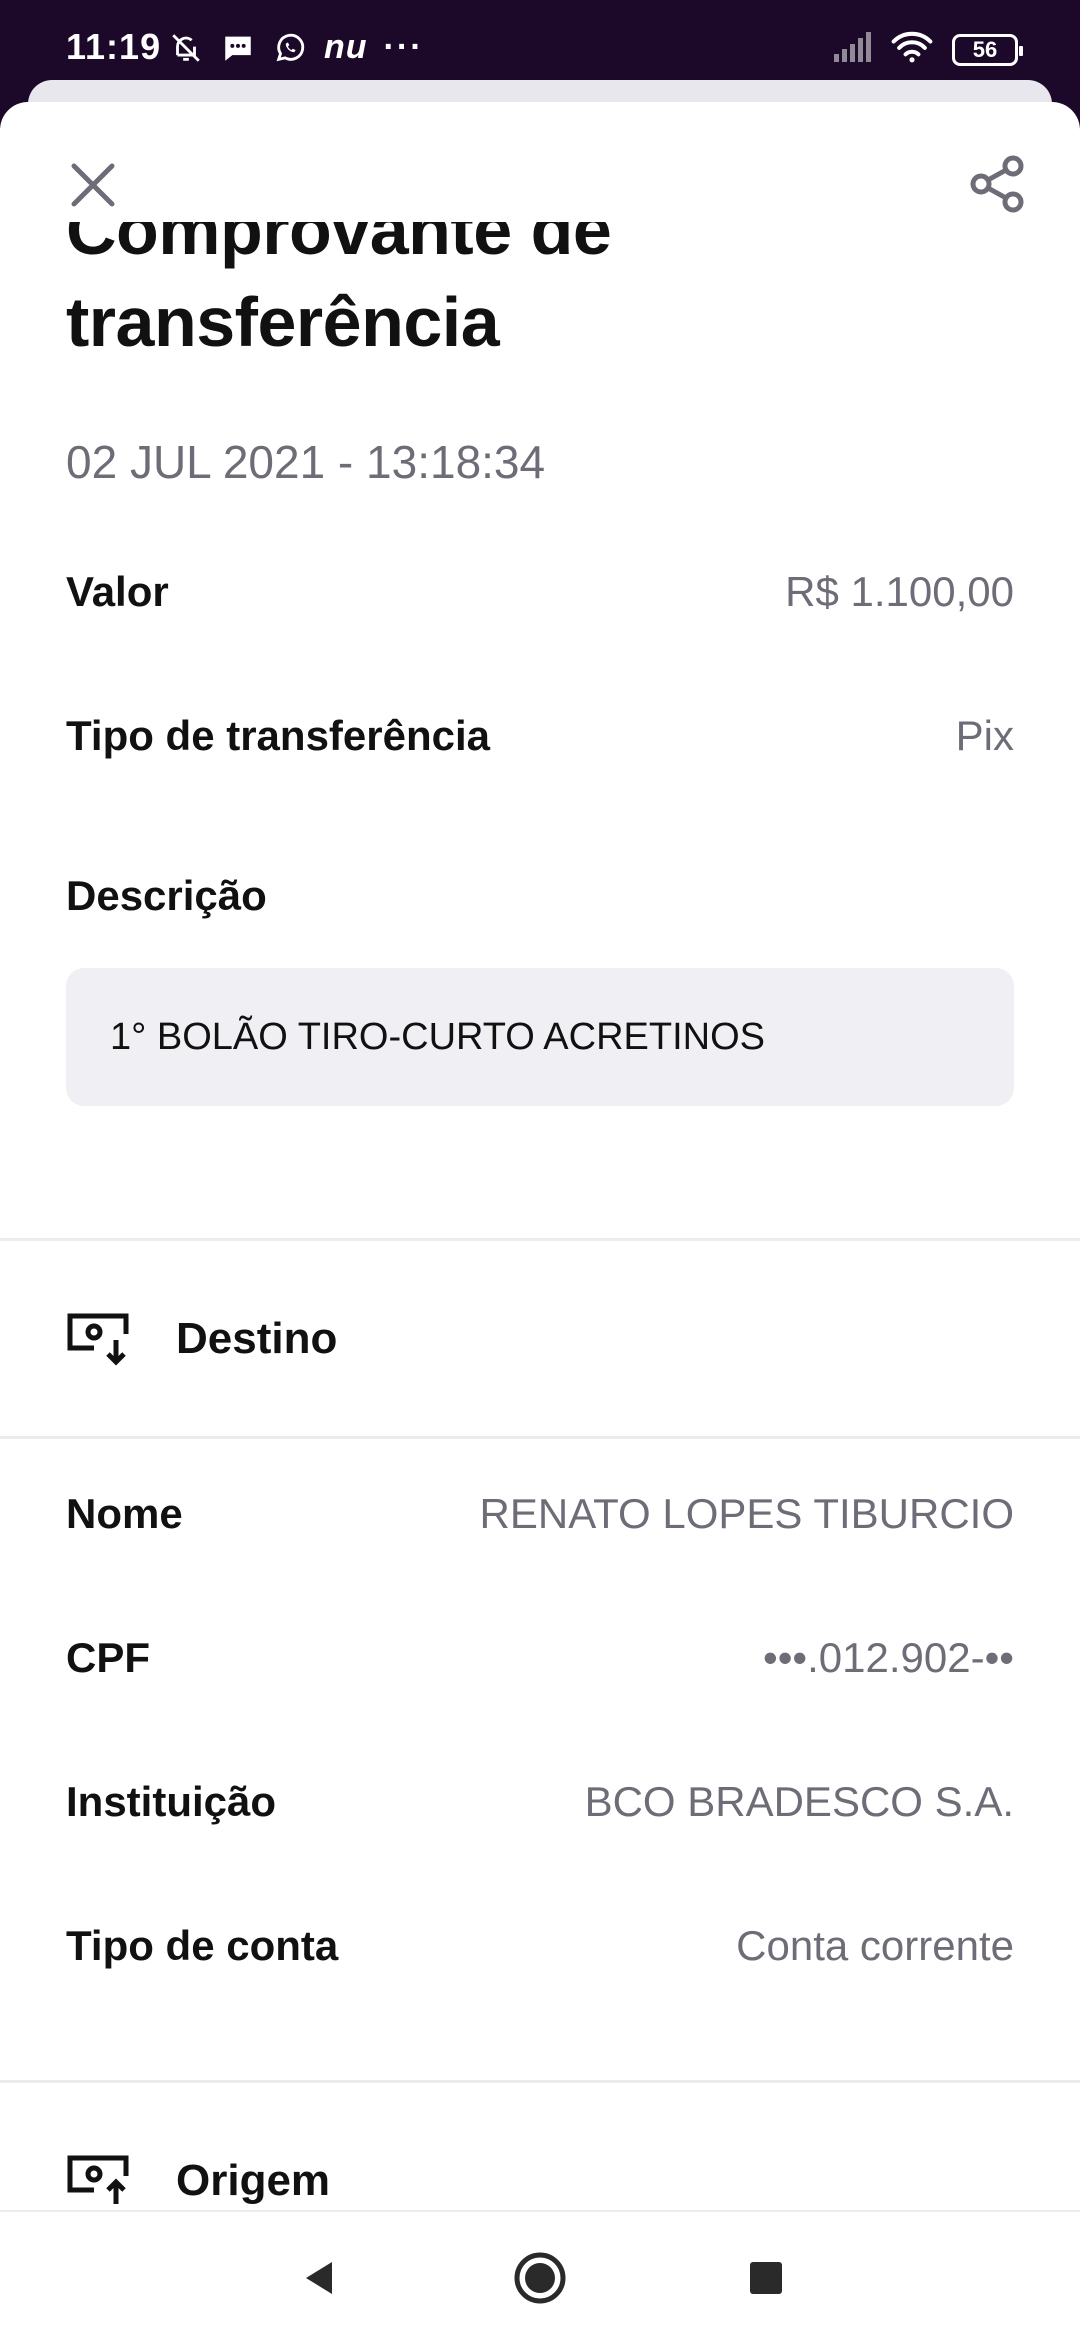  I want to click on status-icons-left: nu ···, so click(296, 47).